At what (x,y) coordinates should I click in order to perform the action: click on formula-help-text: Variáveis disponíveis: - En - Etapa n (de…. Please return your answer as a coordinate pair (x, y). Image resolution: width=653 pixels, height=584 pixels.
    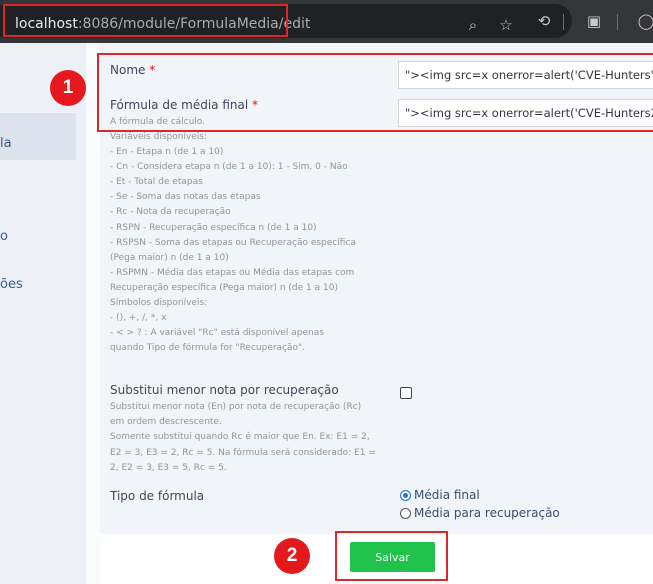
    Looking at the image, I should click on (233, 243).